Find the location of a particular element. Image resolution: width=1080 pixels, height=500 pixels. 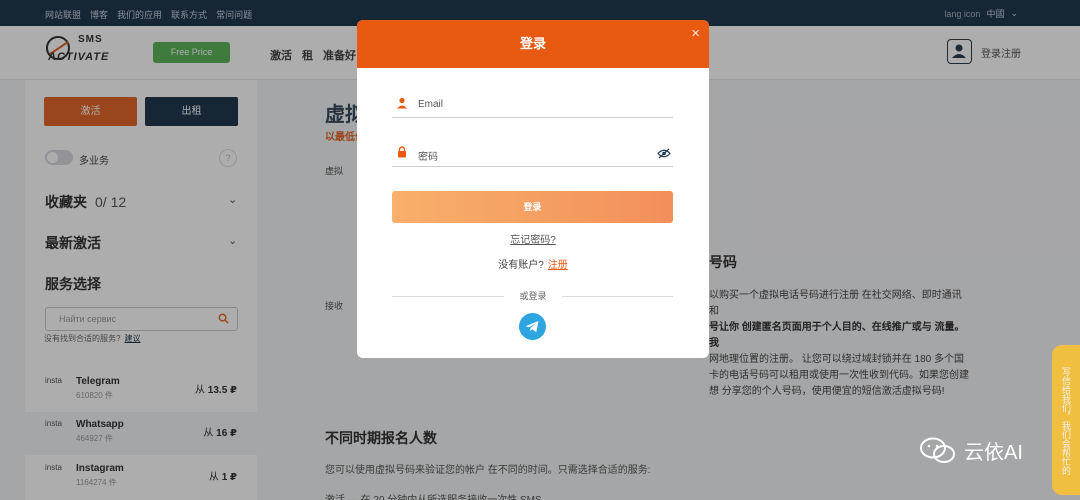

user-icon is located at coordinates (402, 103).